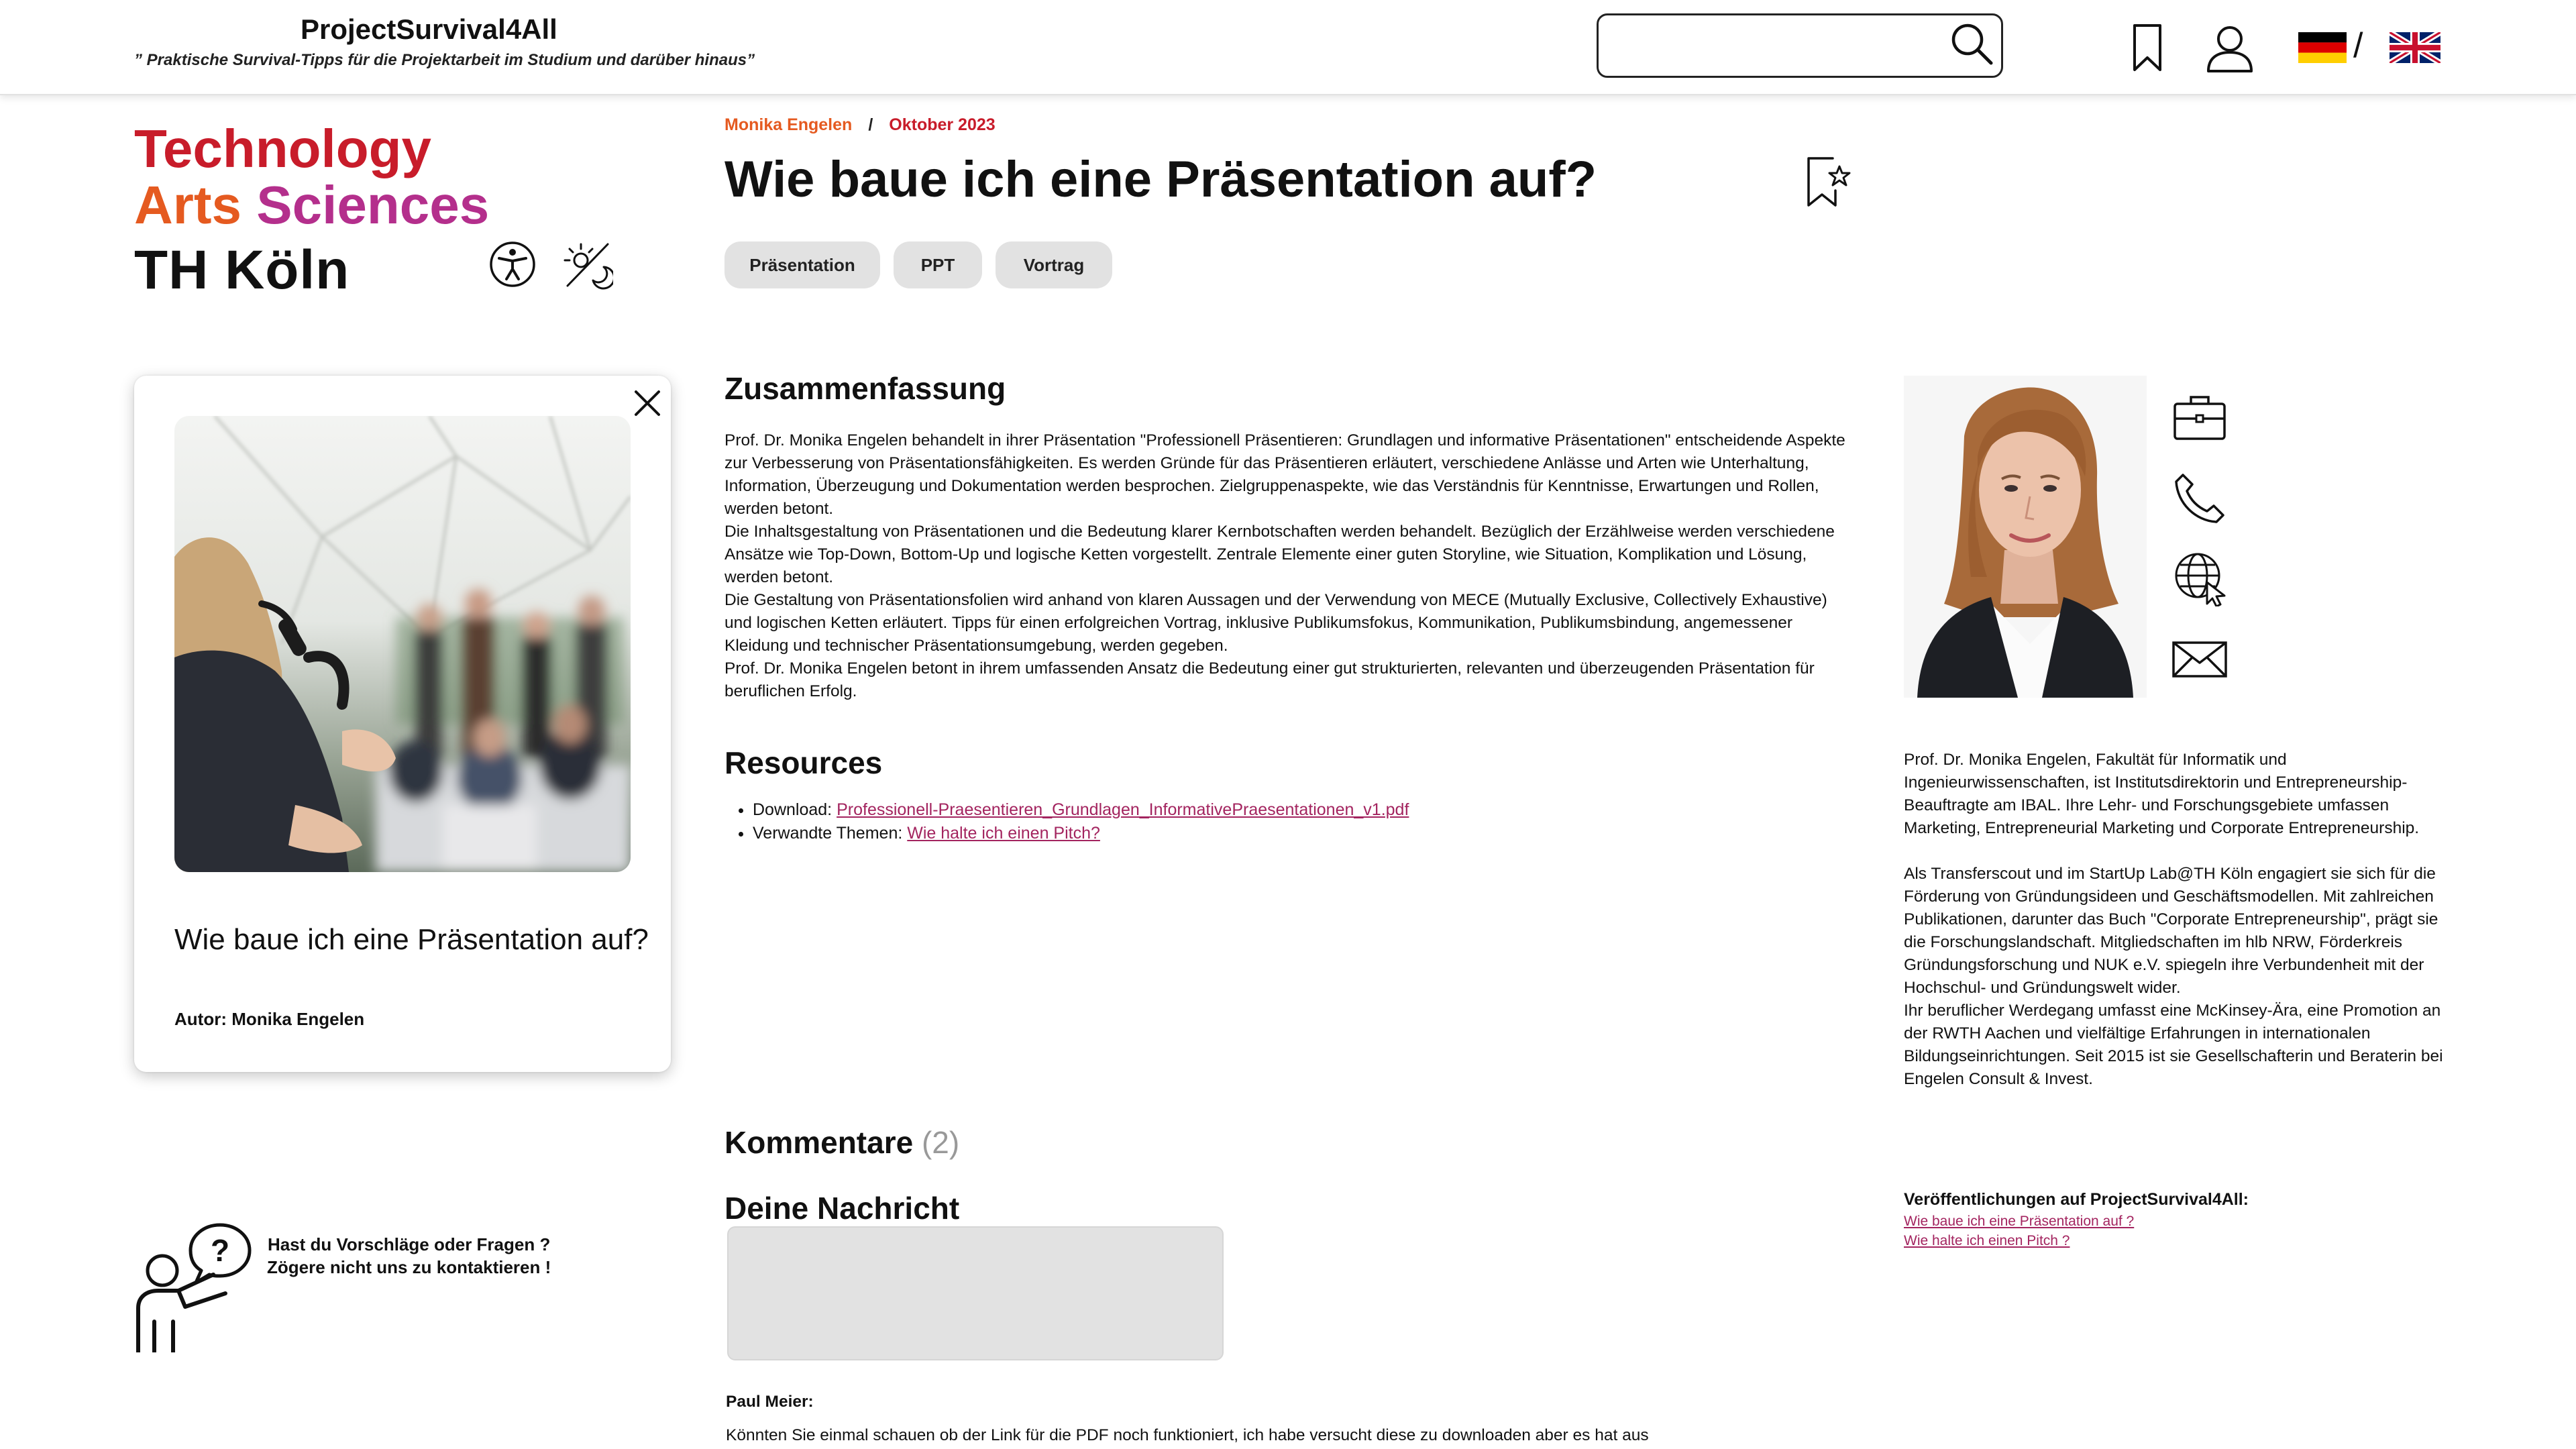 Image resolution: width=2576 pixels, height=1449 pixels. I want to click on flag-uk-icon, so click(2415, 47).